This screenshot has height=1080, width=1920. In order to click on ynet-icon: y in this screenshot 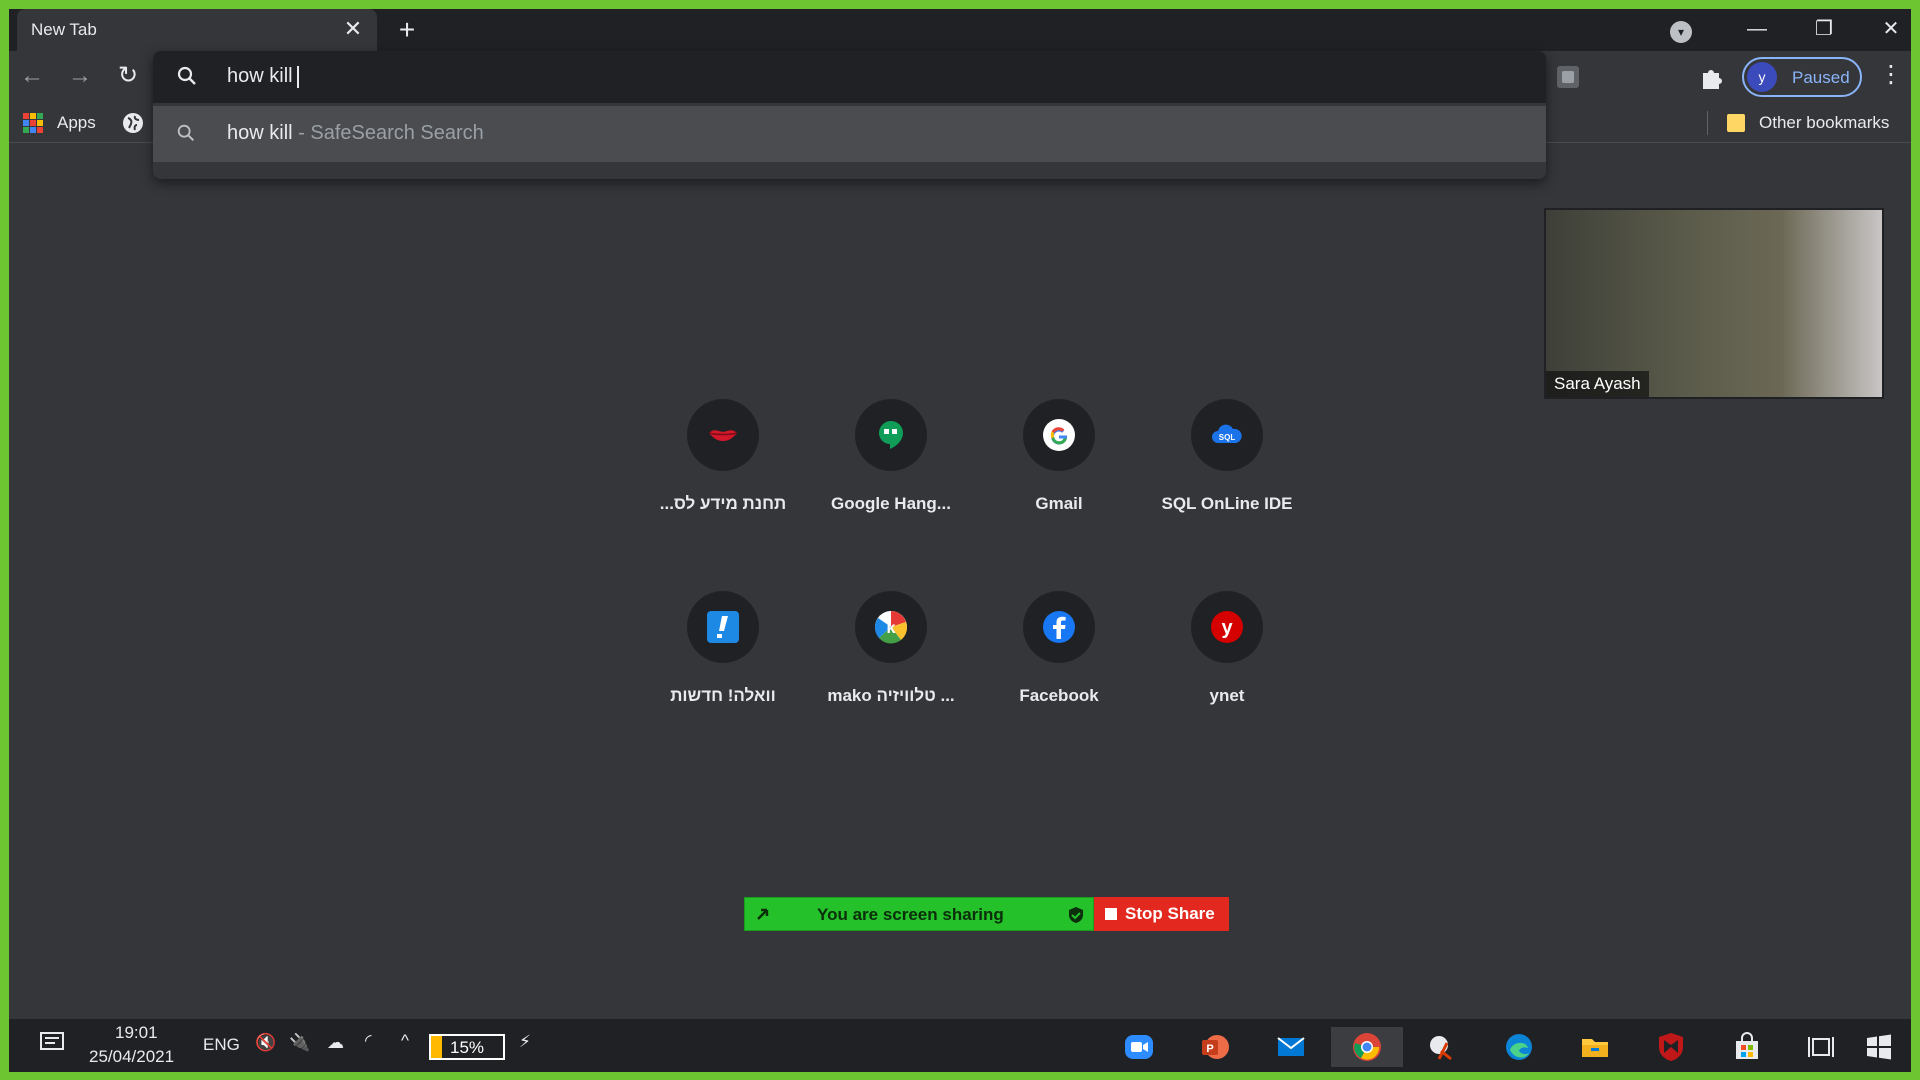, I will do `click(1227, 627)`.